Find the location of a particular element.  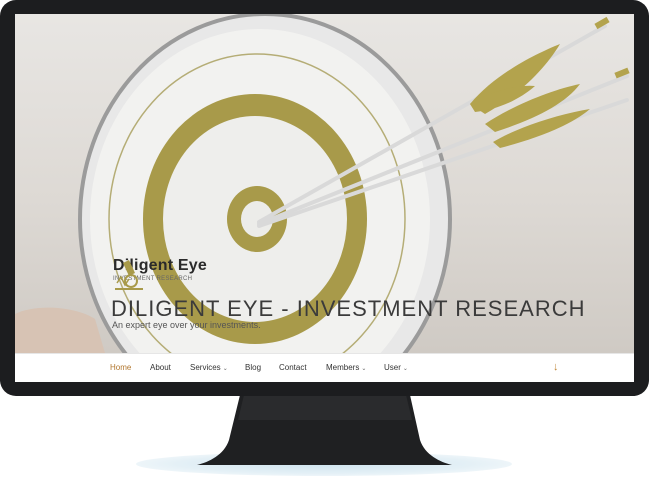

nav-label-blog: Blog is located at coordinates (253, 367).